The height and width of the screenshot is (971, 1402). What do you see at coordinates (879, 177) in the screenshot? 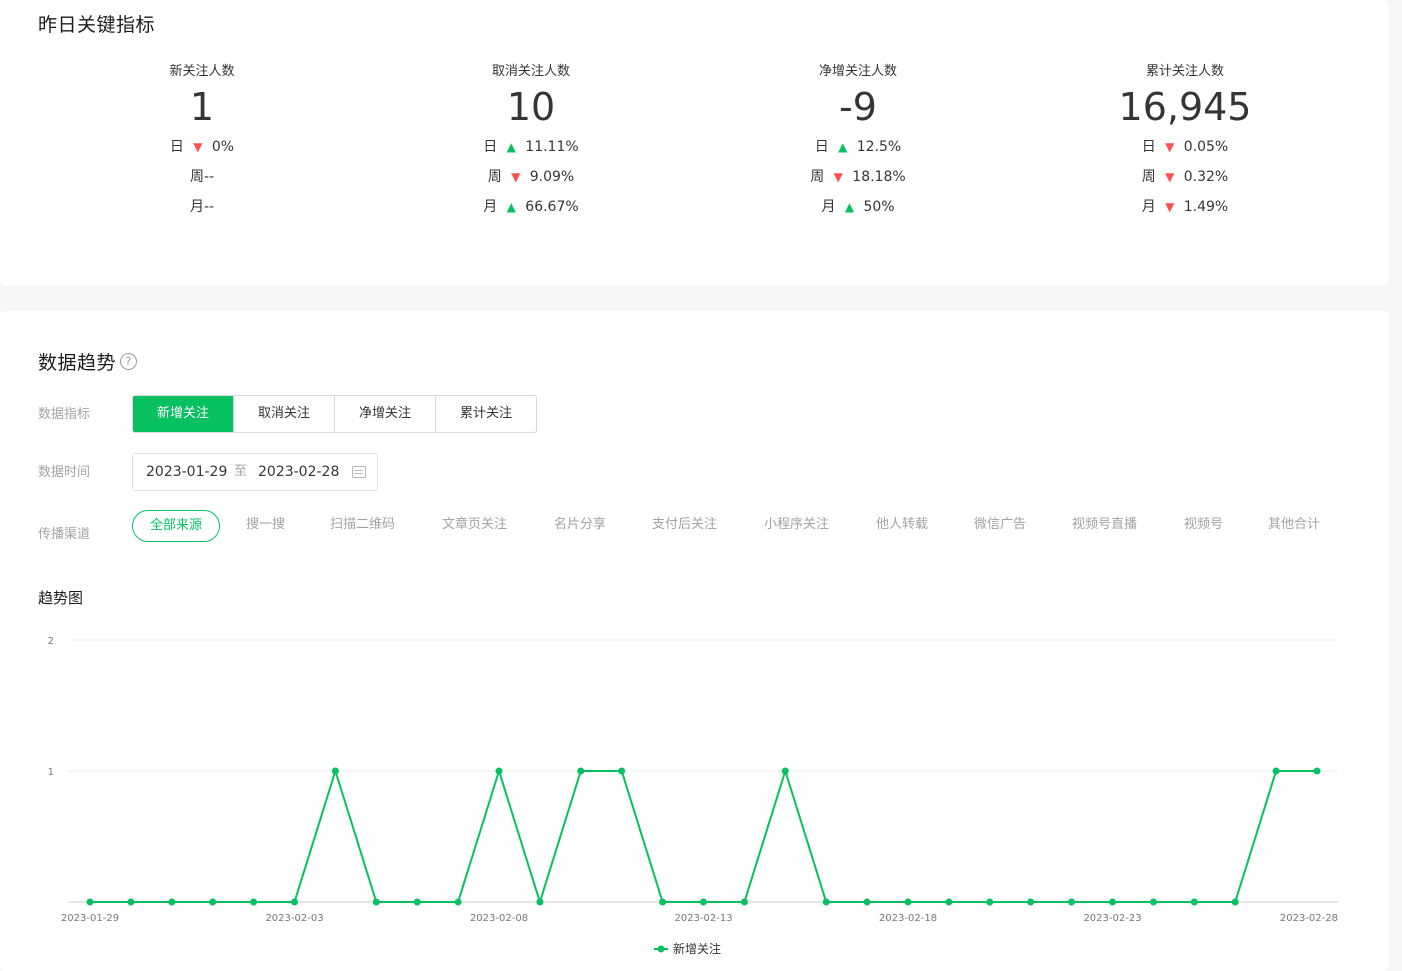
I see `change-value: 18.18%` at bounding box center [879, 177].